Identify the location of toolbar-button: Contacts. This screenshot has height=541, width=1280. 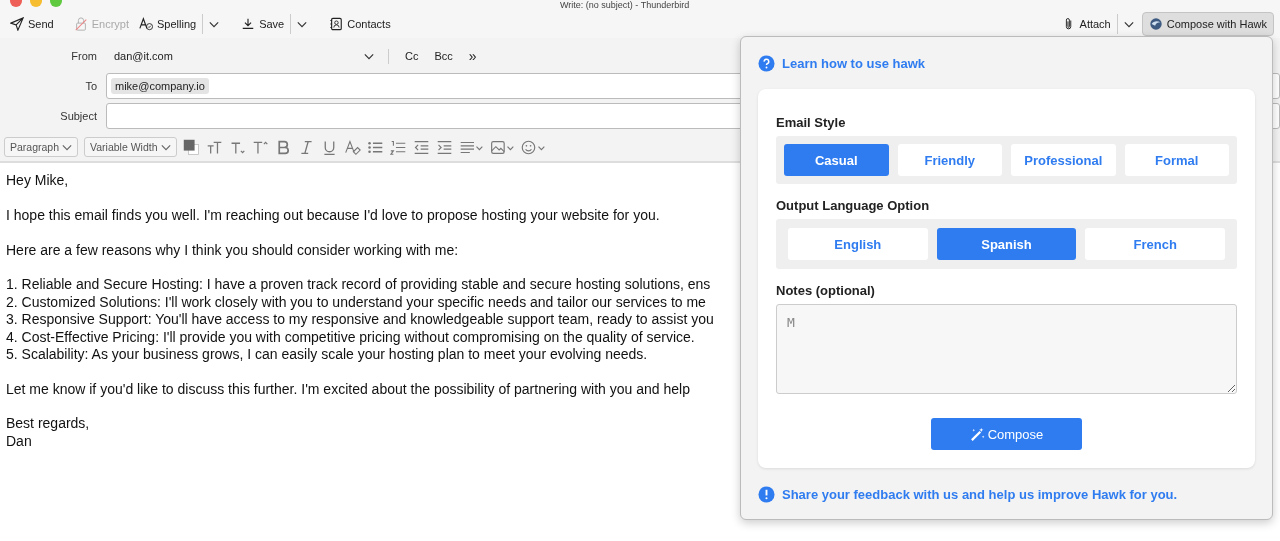
(360, 24).